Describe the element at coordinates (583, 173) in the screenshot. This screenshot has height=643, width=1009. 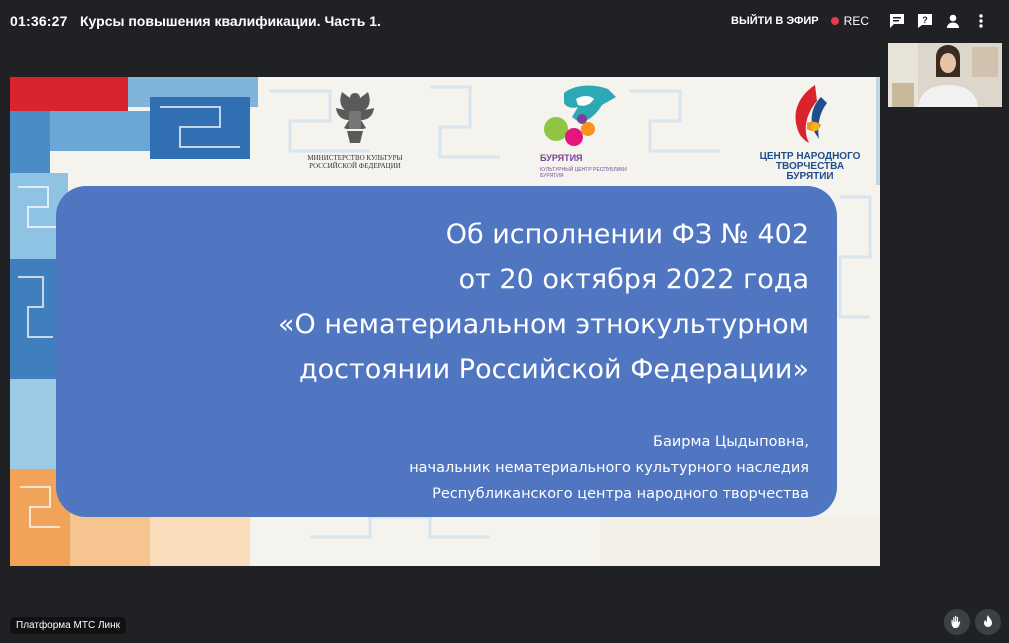
I see `buryatia-subtitle: КУЛЬТУРНЫЙ ЦЕНТР РЕСПУБЛИКИ БУРЯТИЯ` at that location.